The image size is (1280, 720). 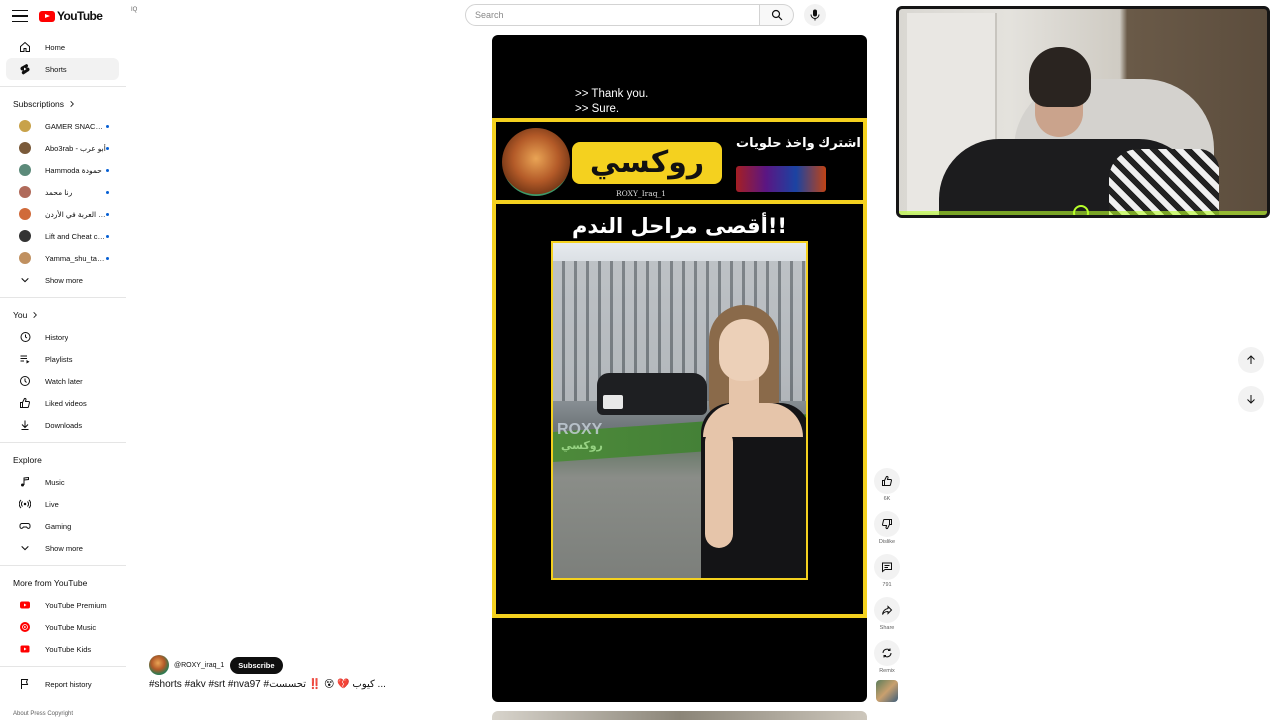 What do you see at coordinates (798, 142) in the screenshot?
I see `promo-text: اشترك واخذ حلويات` at bounding box center [798, 142].